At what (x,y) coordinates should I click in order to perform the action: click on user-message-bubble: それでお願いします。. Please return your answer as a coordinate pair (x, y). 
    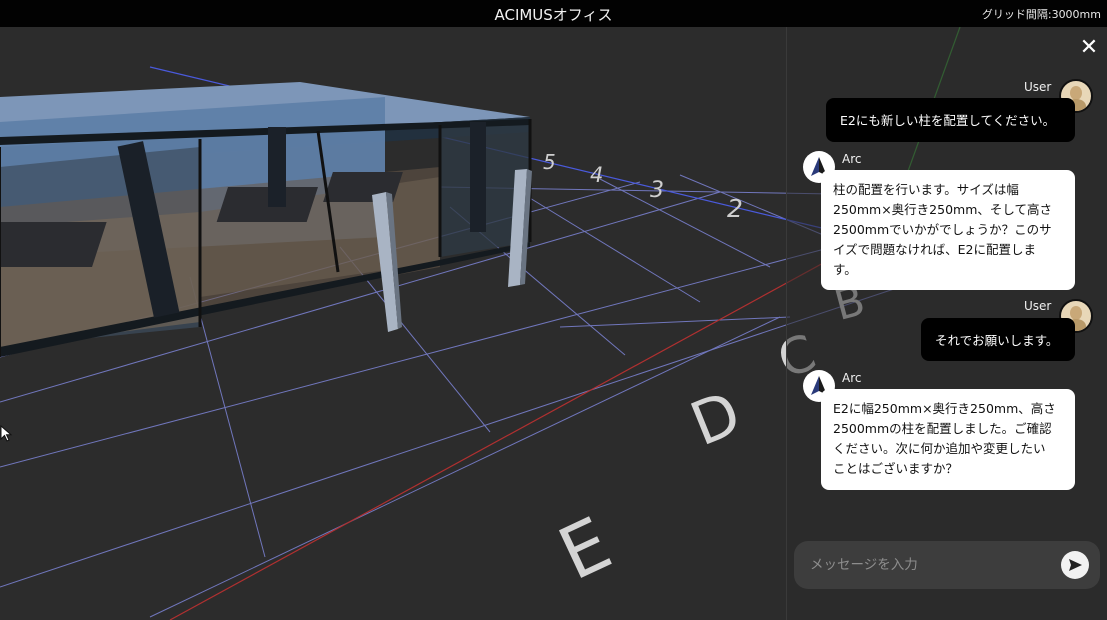
    Looking at the image, I should click on (998, 339).